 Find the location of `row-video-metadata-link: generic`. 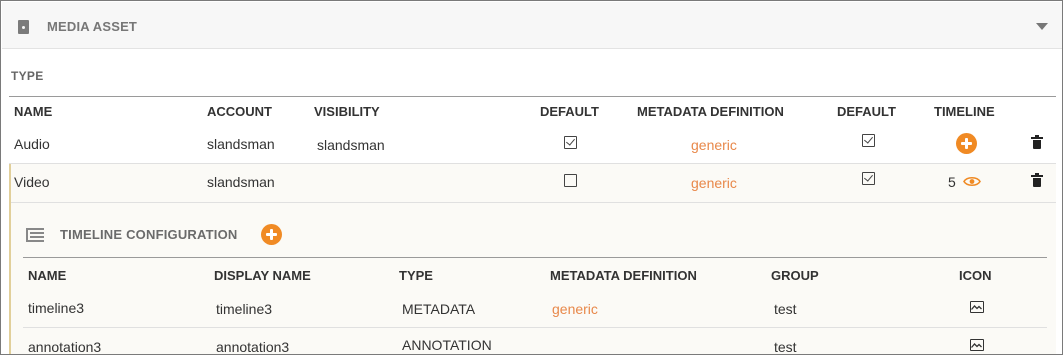

row-video-metadata-link: generic is located at coordinates (714, 183).